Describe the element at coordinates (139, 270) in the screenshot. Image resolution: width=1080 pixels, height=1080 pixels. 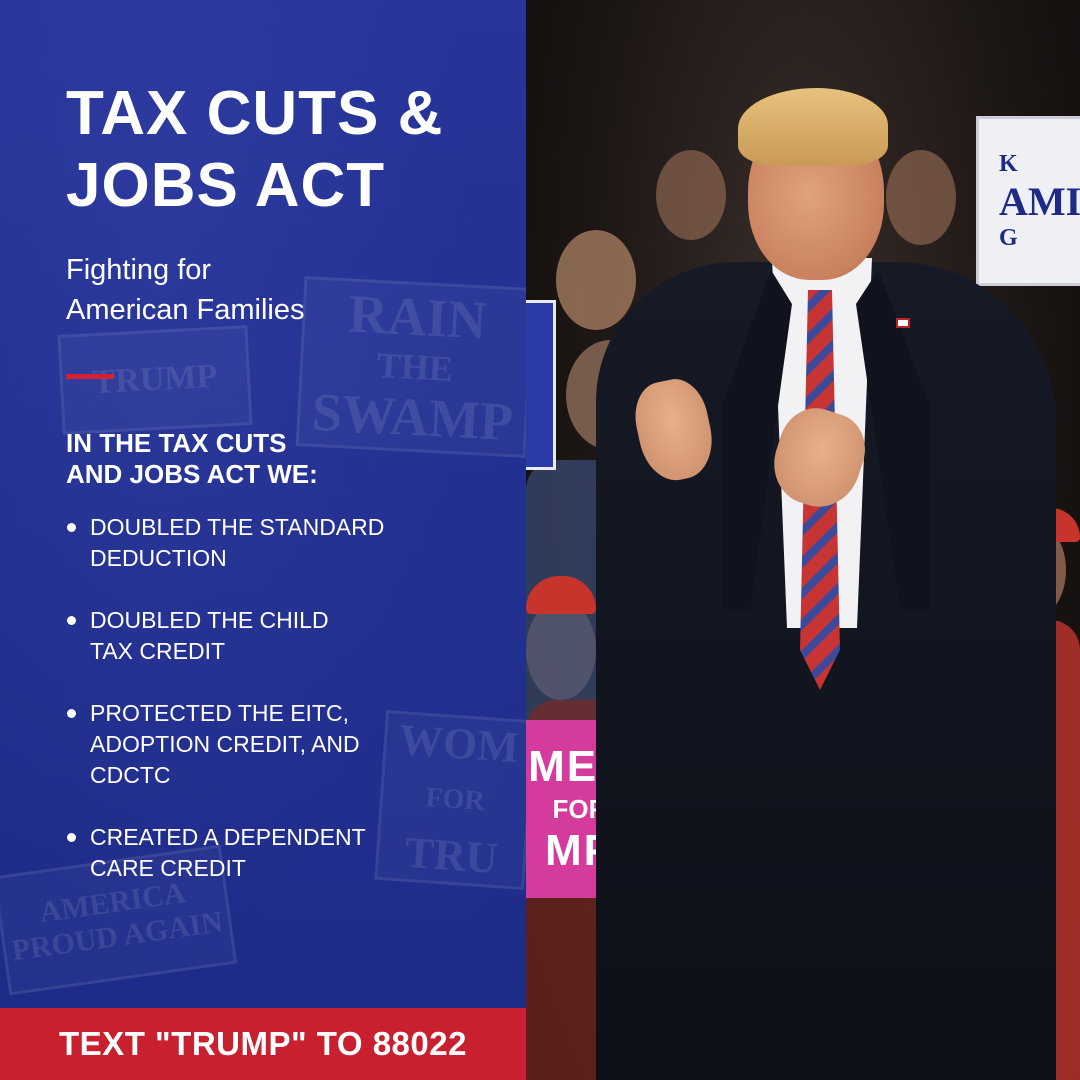
I see `subtitle-line: Fighting for` at that location.